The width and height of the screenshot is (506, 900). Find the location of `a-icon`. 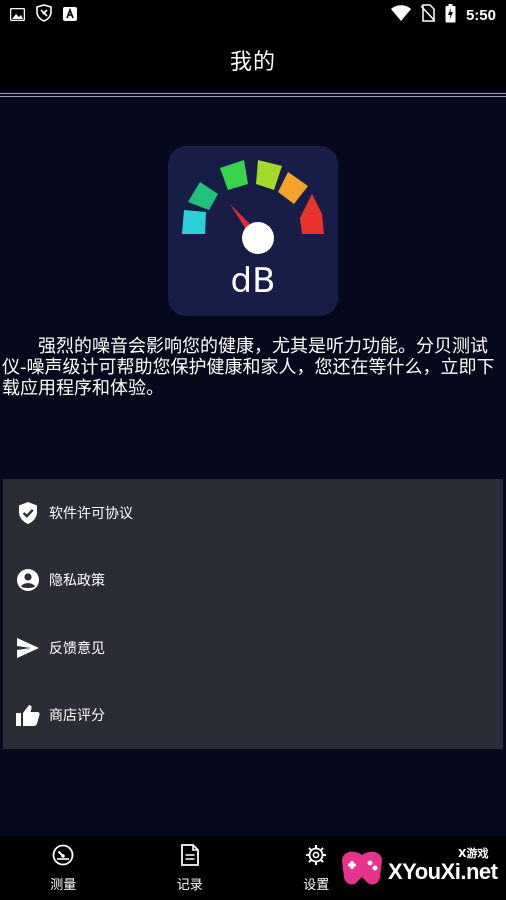

a-icon is located at coordinates (70, 15).